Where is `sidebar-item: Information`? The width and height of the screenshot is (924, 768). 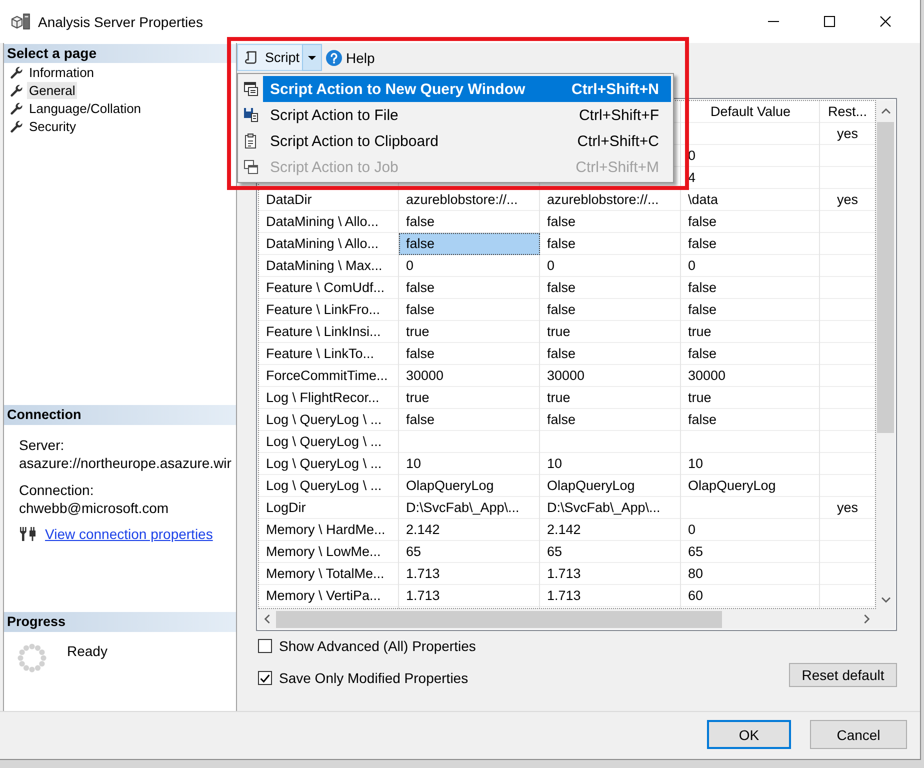
sidebar-item: Information is located at coordinates (61, 72).